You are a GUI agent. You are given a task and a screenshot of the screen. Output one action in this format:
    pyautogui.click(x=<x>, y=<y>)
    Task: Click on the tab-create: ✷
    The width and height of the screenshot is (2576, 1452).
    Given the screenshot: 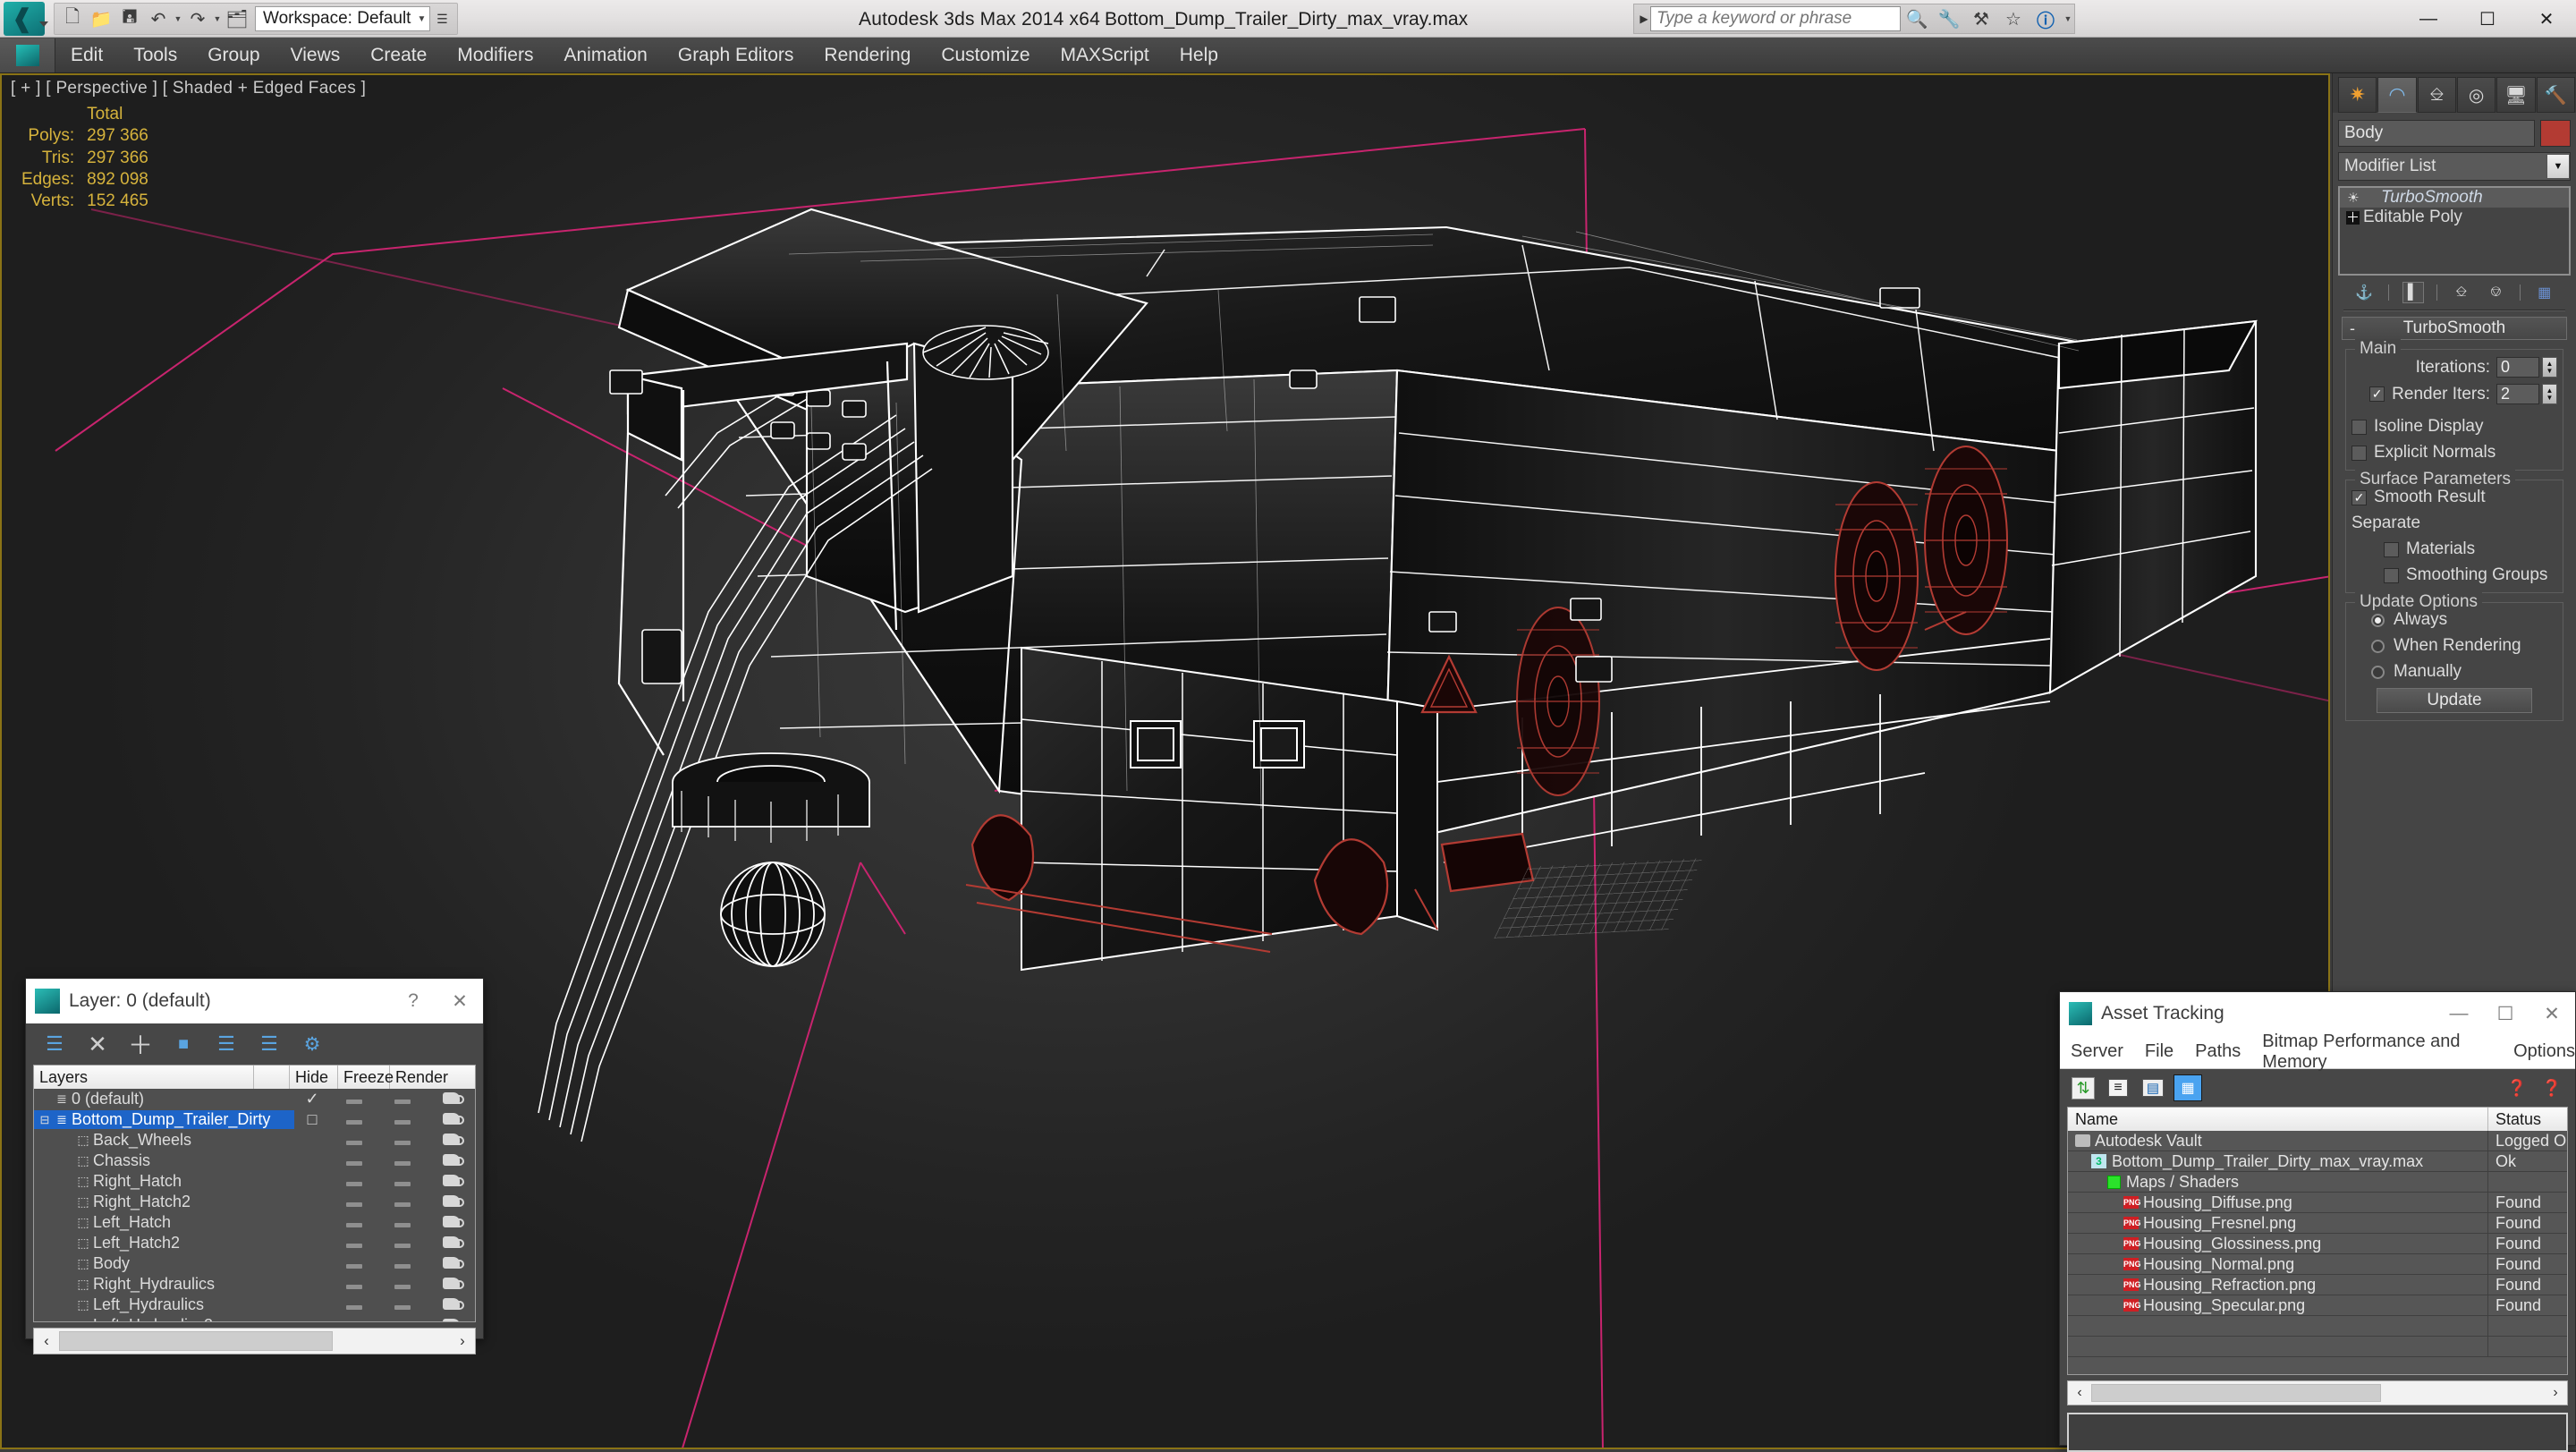 What is the action you would take?
    pyautogui.click(x=2357, y=95)
    